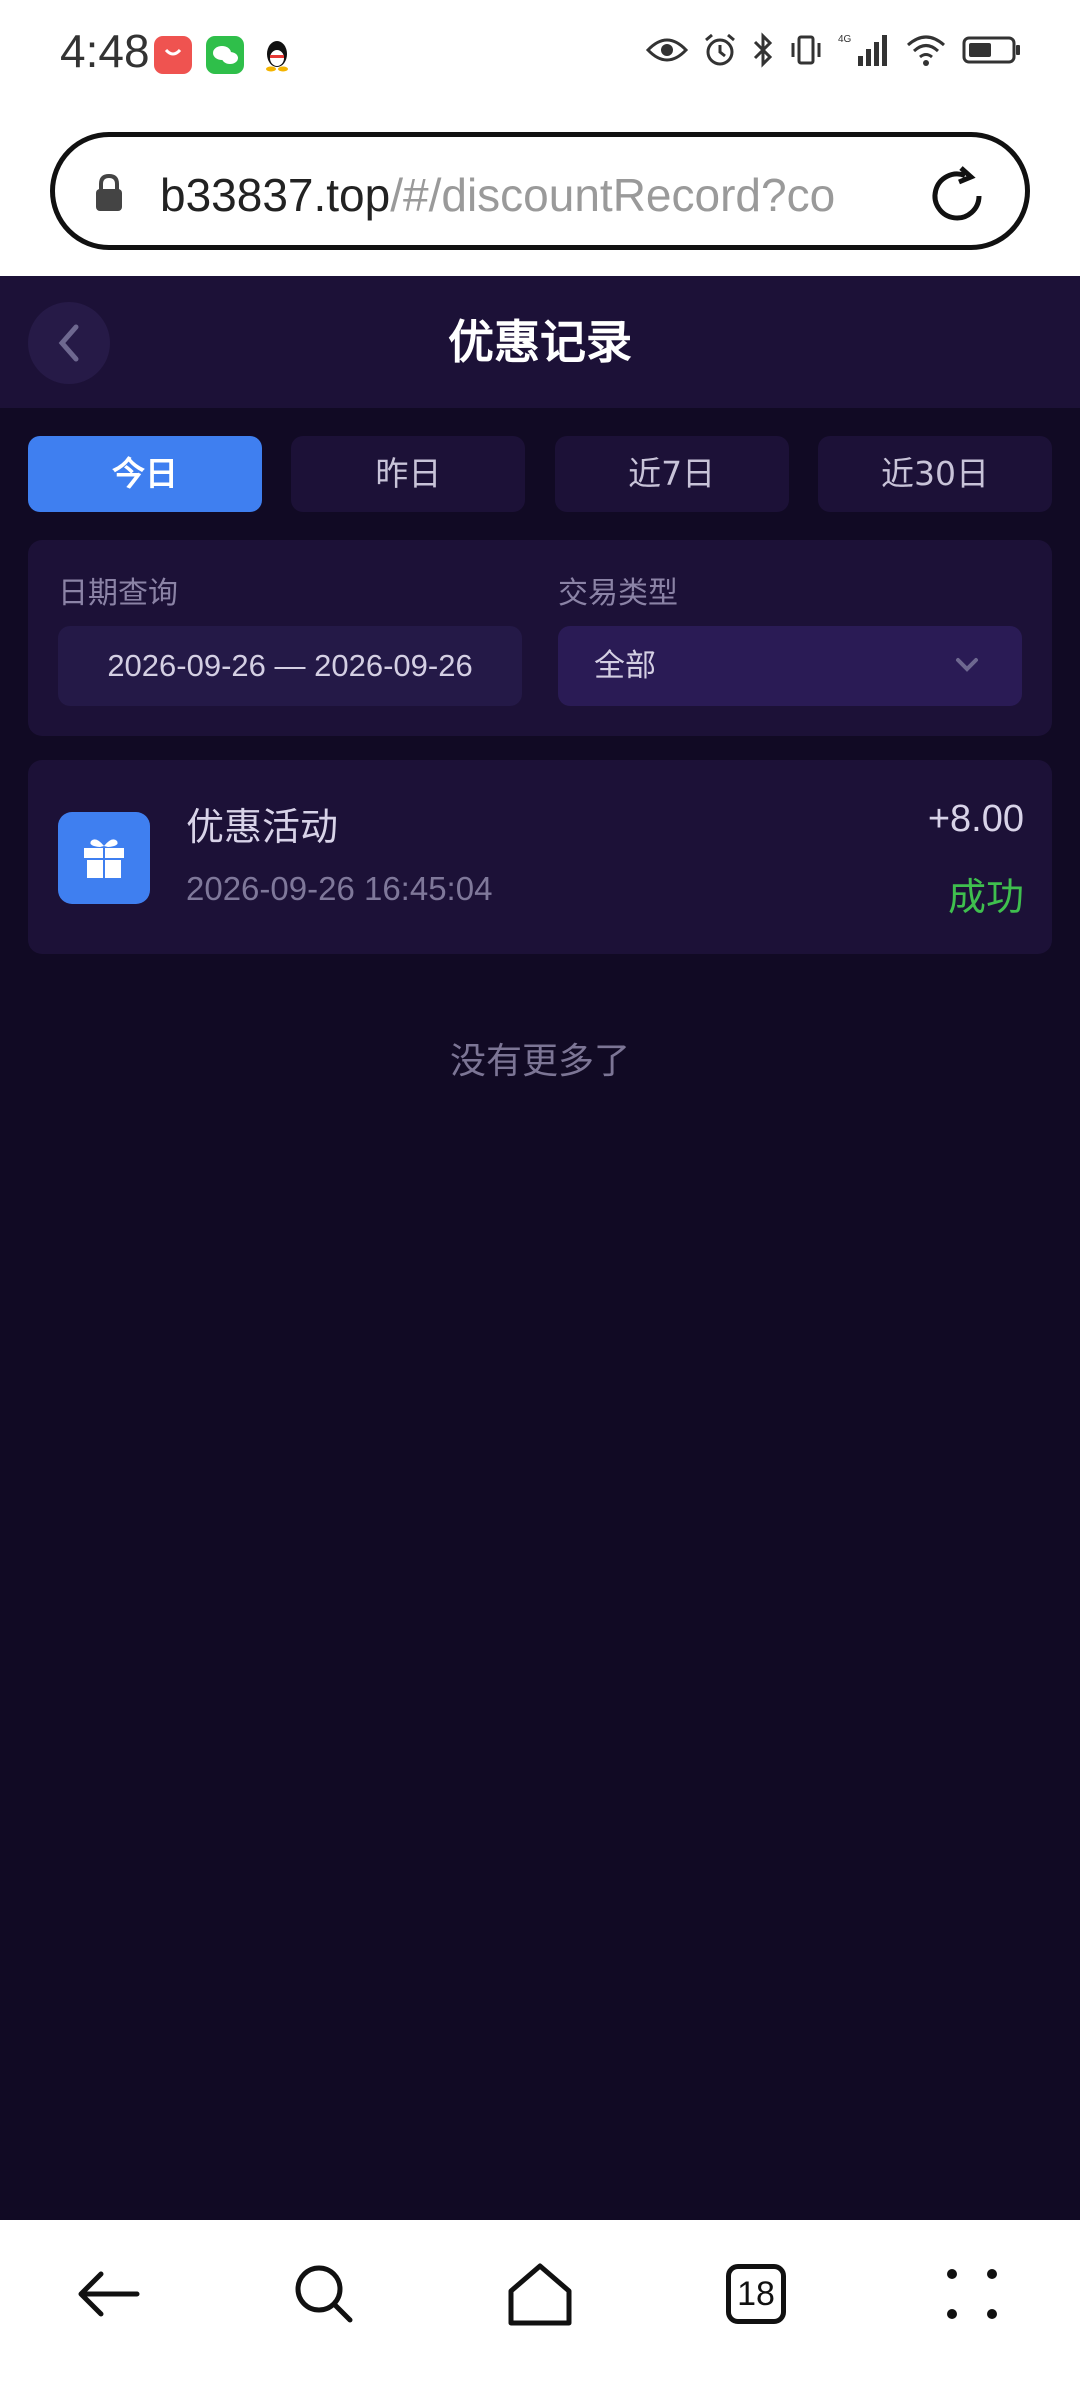  What do you see at coordinates (277, 55) in the screenshot?
I see `qq-icon` at bounding box center [277, 55].